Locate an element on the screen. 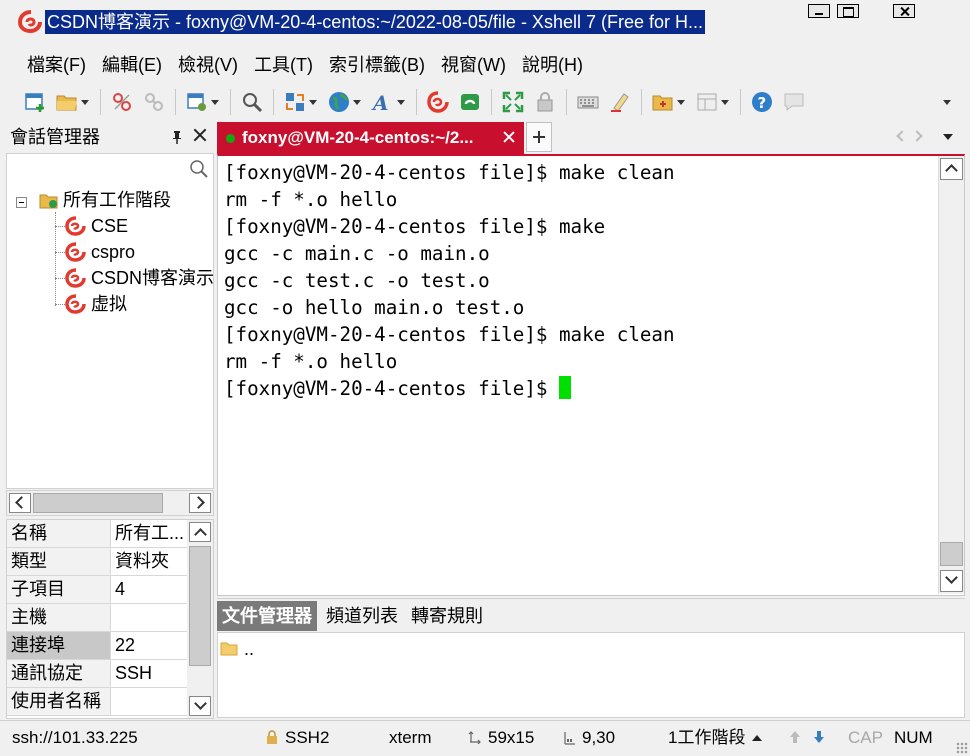 This screenshot has height=756, width=970. property-value: 22 is located at coordinates (125, 645).